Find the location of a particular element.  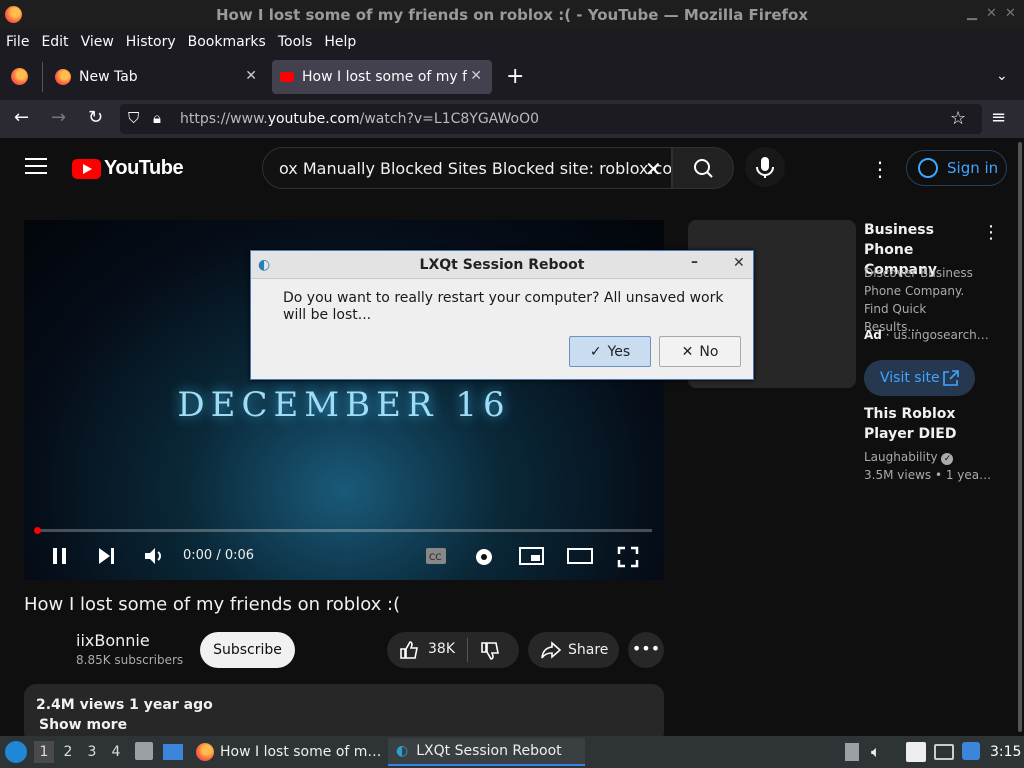

visit-site-button: Visit site is located at coordinates (919, 378).